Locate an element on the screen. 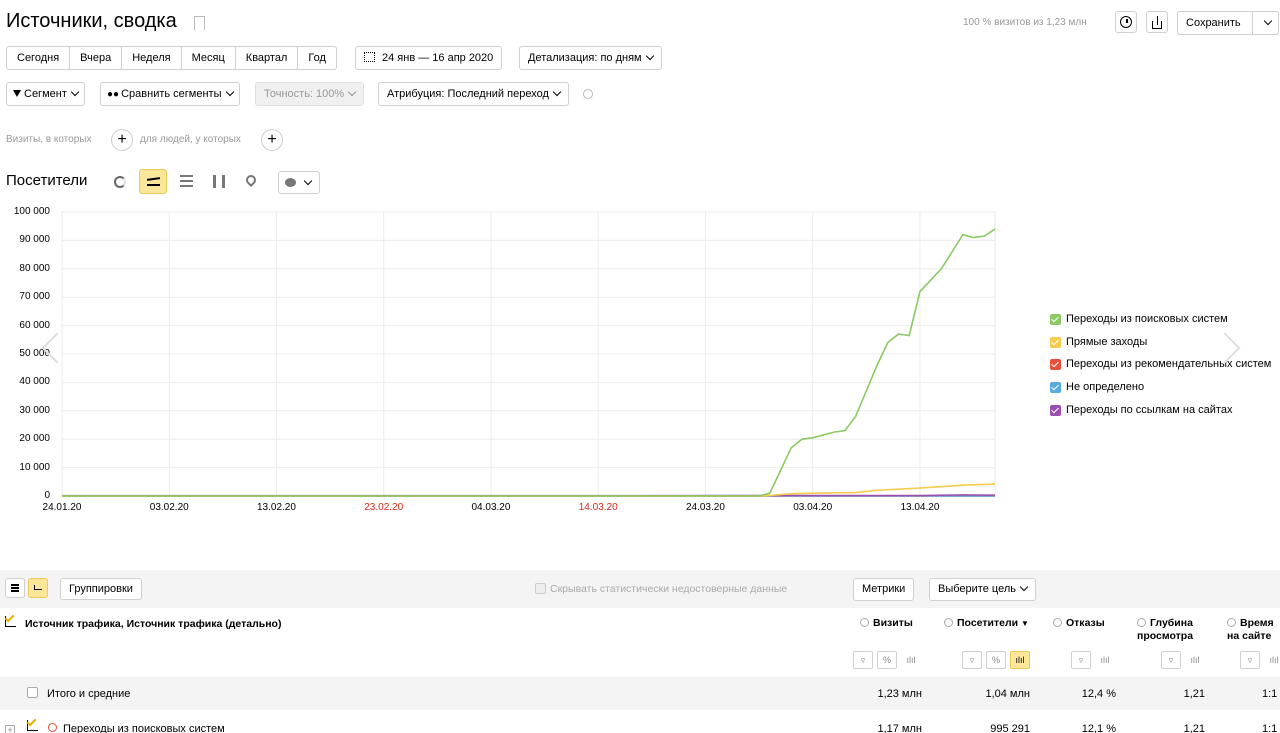  x-tick-label: 23.02.20 is located at coordinates (384, 507).